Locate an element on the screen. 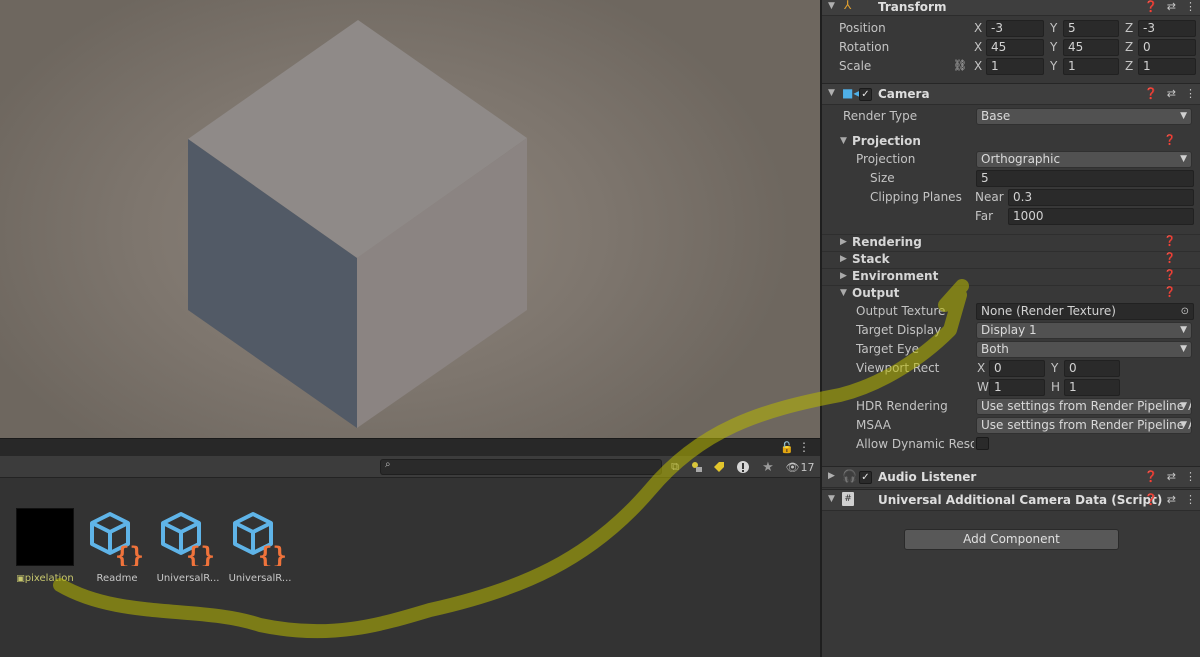 The height and width of the screenshot is (657, 1200). output-section: ▼ Output ❓ is located at coordinates (1011, 293).